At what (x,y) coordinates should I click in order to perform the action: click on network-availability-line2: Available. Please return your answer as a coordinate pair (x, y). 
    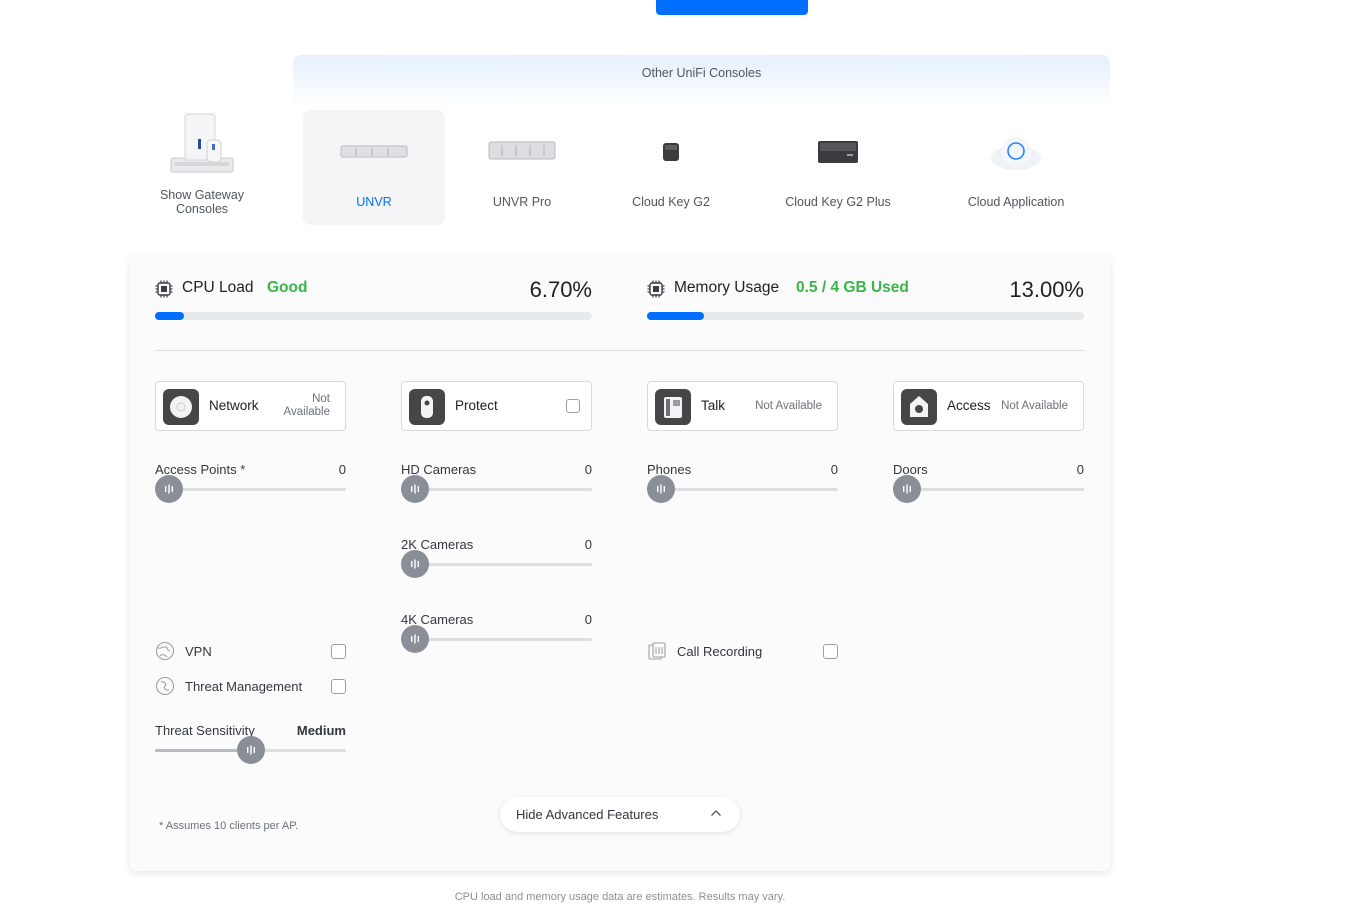
    Looking at the image, I should click on (306, 412).